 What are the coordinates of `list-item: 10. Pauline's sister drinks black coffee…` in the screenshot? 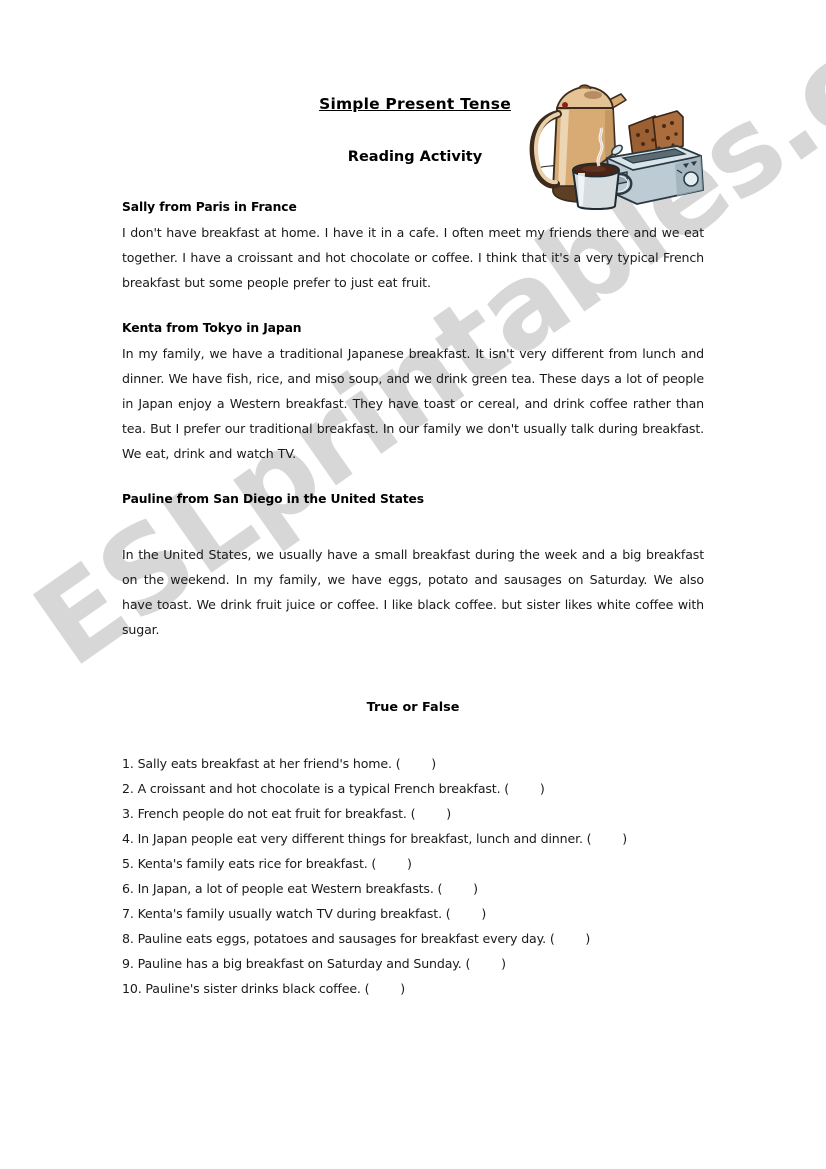 It's located at (413, 988).